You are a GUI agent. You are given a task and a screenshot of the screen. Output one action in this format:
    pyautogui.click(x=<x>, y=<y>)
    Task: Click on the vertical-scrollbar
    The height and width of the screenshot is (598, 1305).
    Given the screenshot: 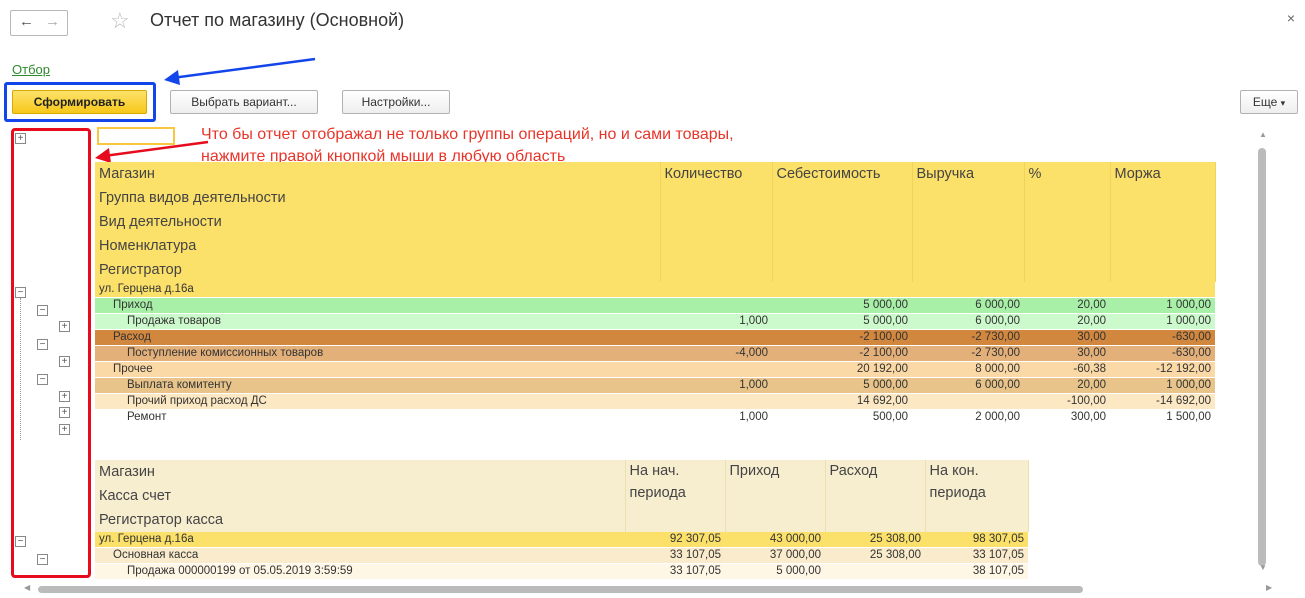 What is the action you would take?
    pyautogui.click(x=1262, y=357)
    